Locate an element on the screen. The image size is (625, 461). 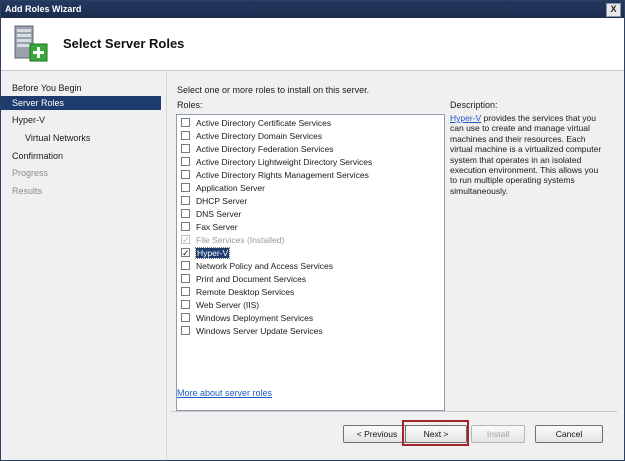
hyper-v-link: Hyper-V is located at coordinates (465, 118).